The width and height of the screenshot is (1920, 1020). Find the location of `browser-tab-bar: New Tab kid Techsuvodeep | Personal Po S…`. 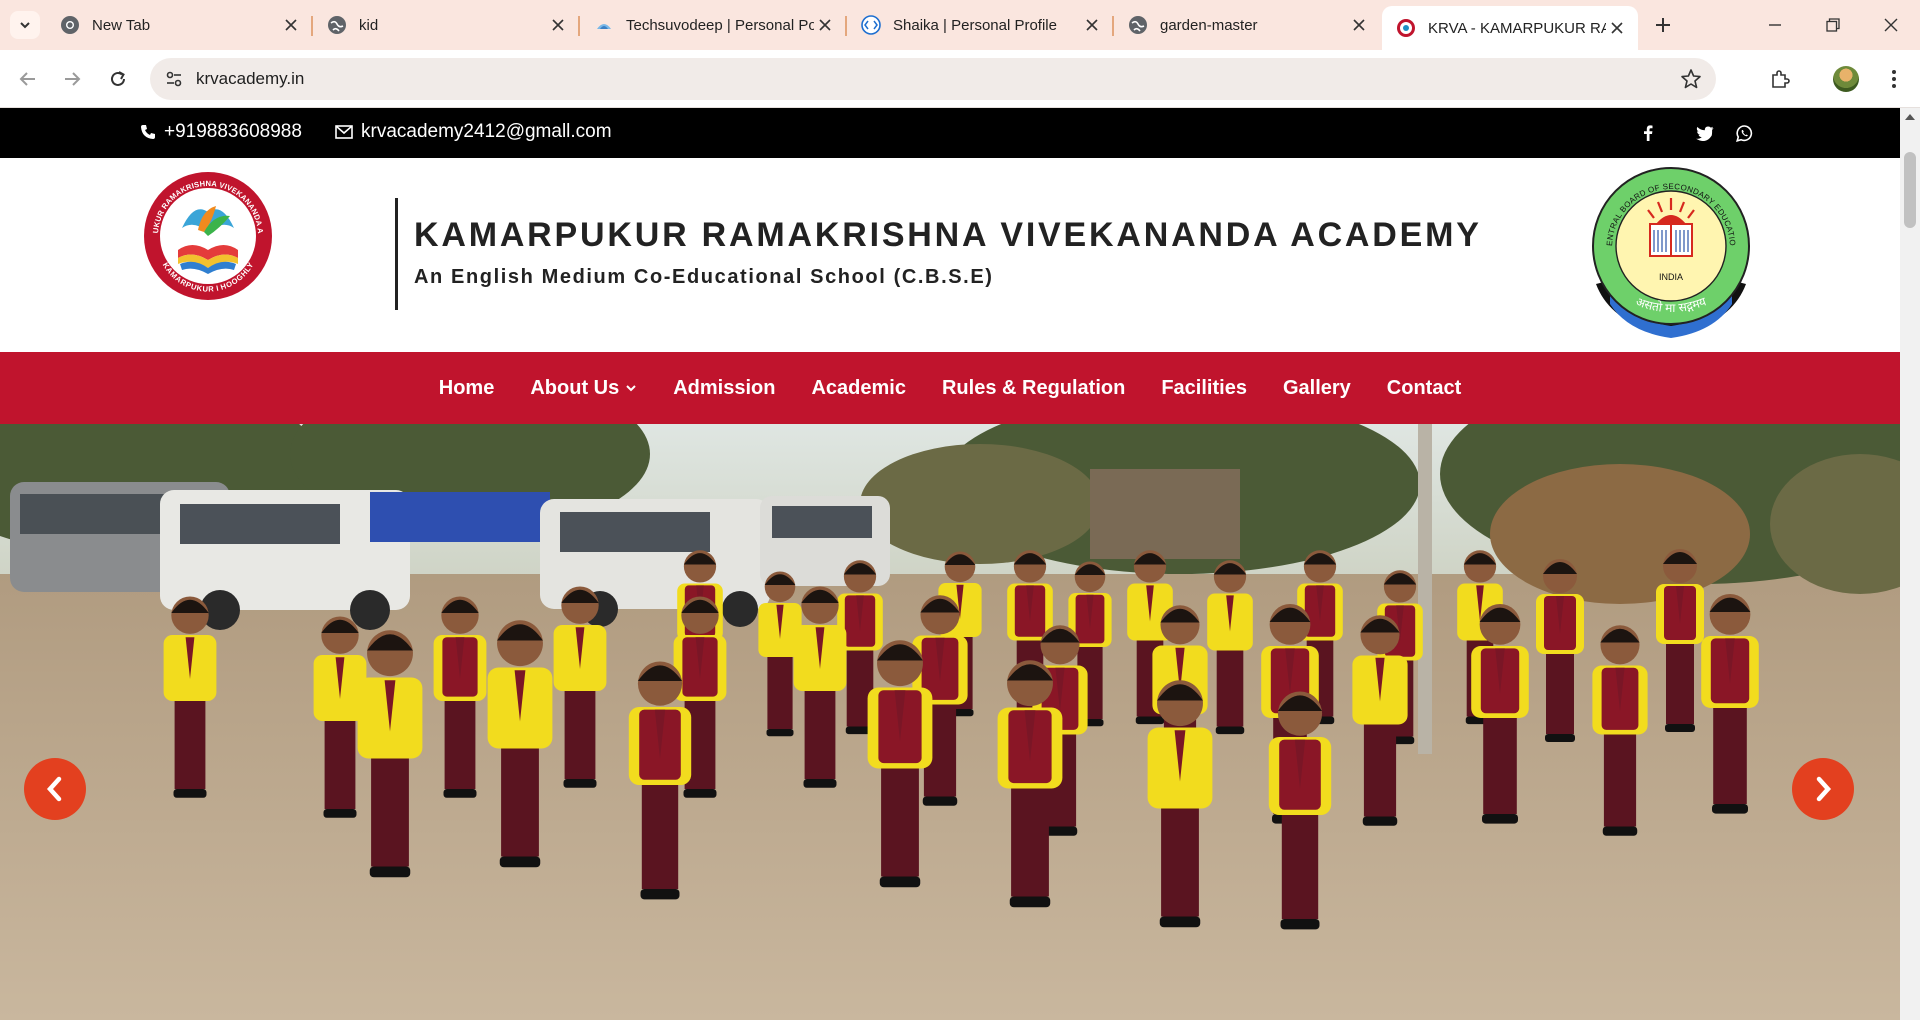

browser-tab-bar: New Tab kid Techsuvodeep | Personal Po S… is located at coordinates (960, 25).